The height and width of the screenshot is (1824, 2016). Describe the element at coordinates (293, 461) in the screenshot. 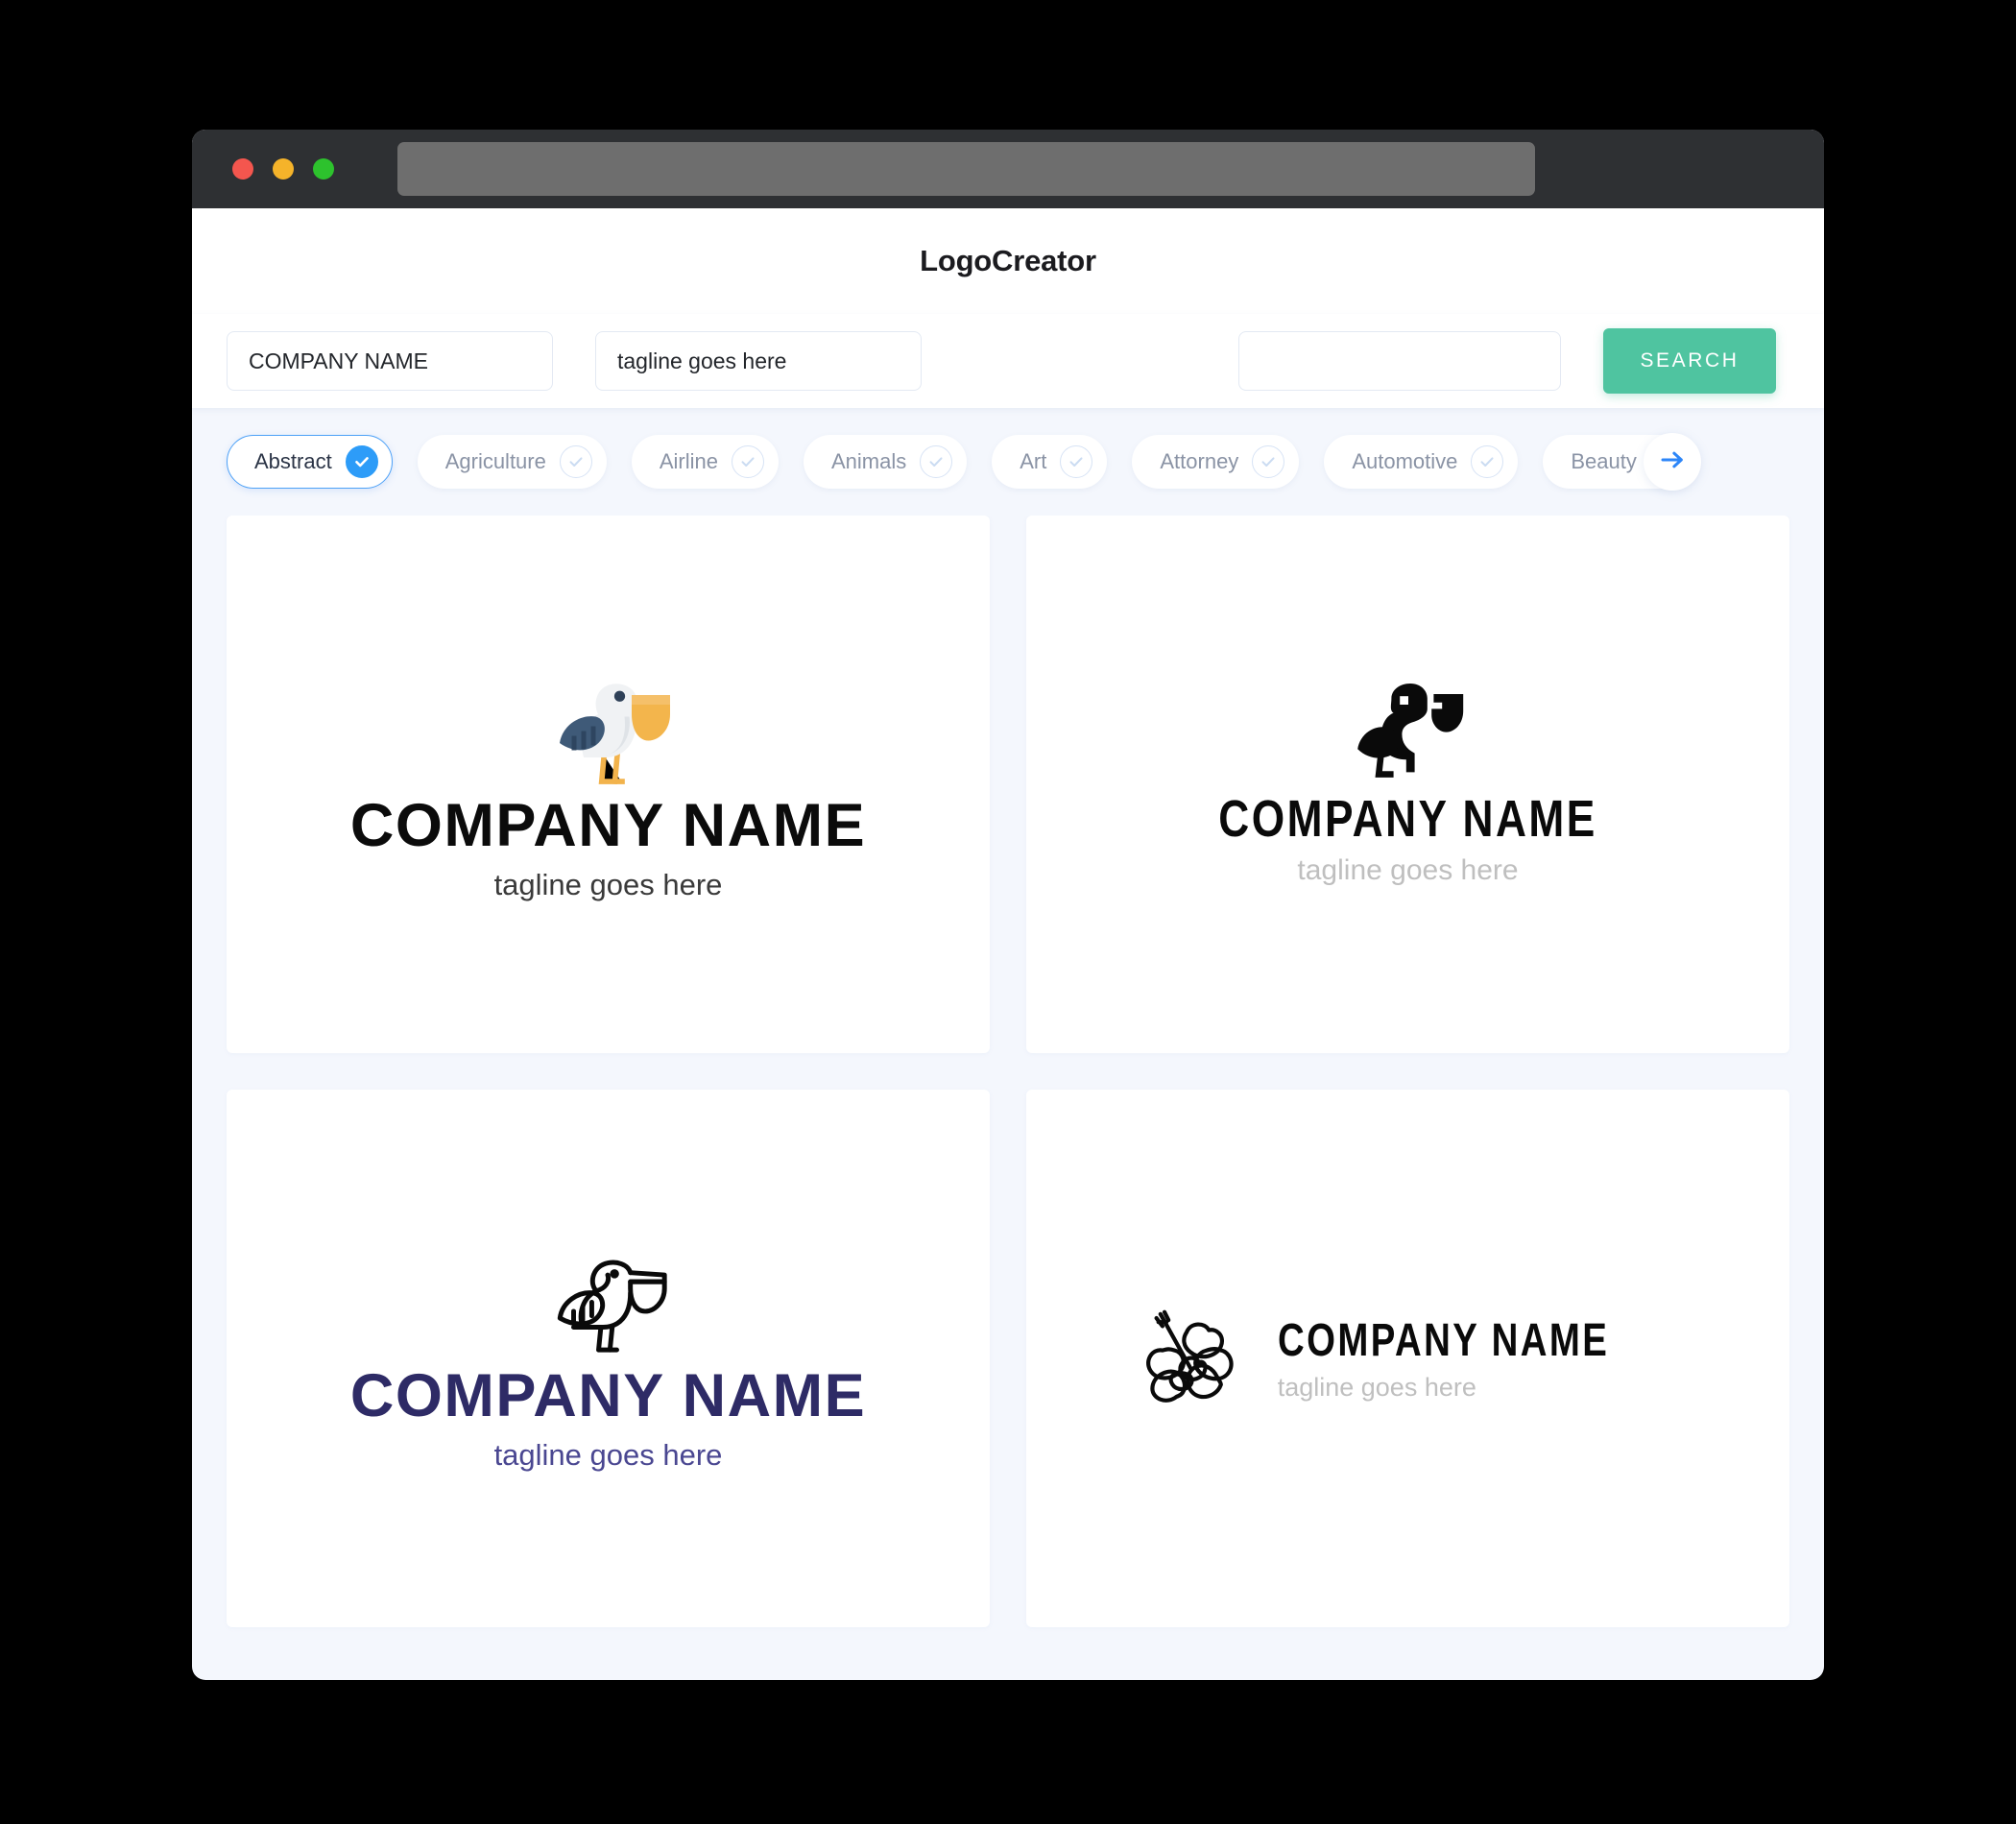

I see `category-chip-label: Abstract` at that location.